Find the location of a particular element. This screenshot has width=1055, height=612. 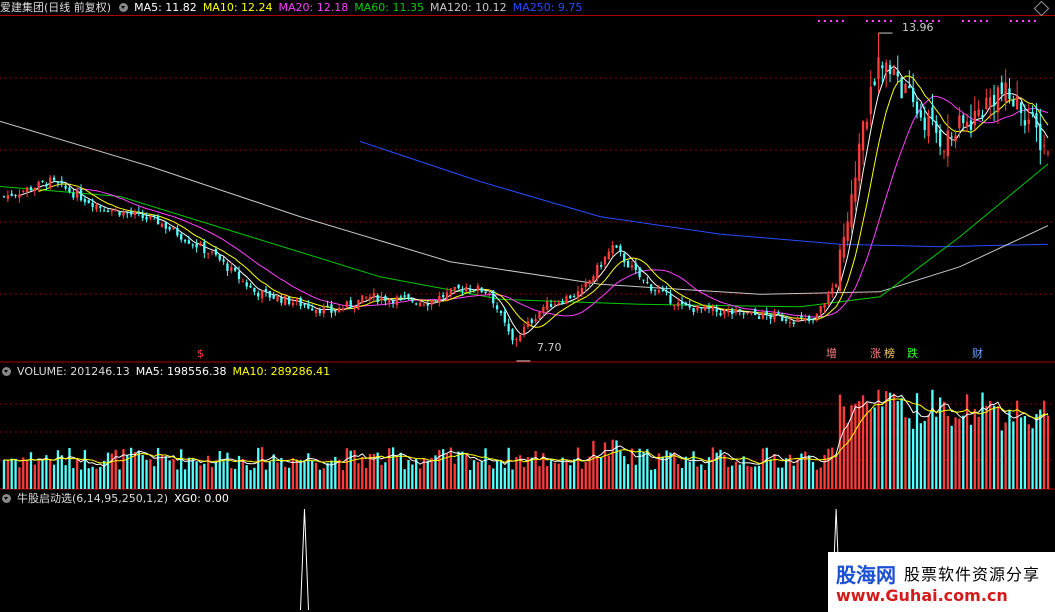

event-marker-drop: 跌 is located at coordinates (912, 354).